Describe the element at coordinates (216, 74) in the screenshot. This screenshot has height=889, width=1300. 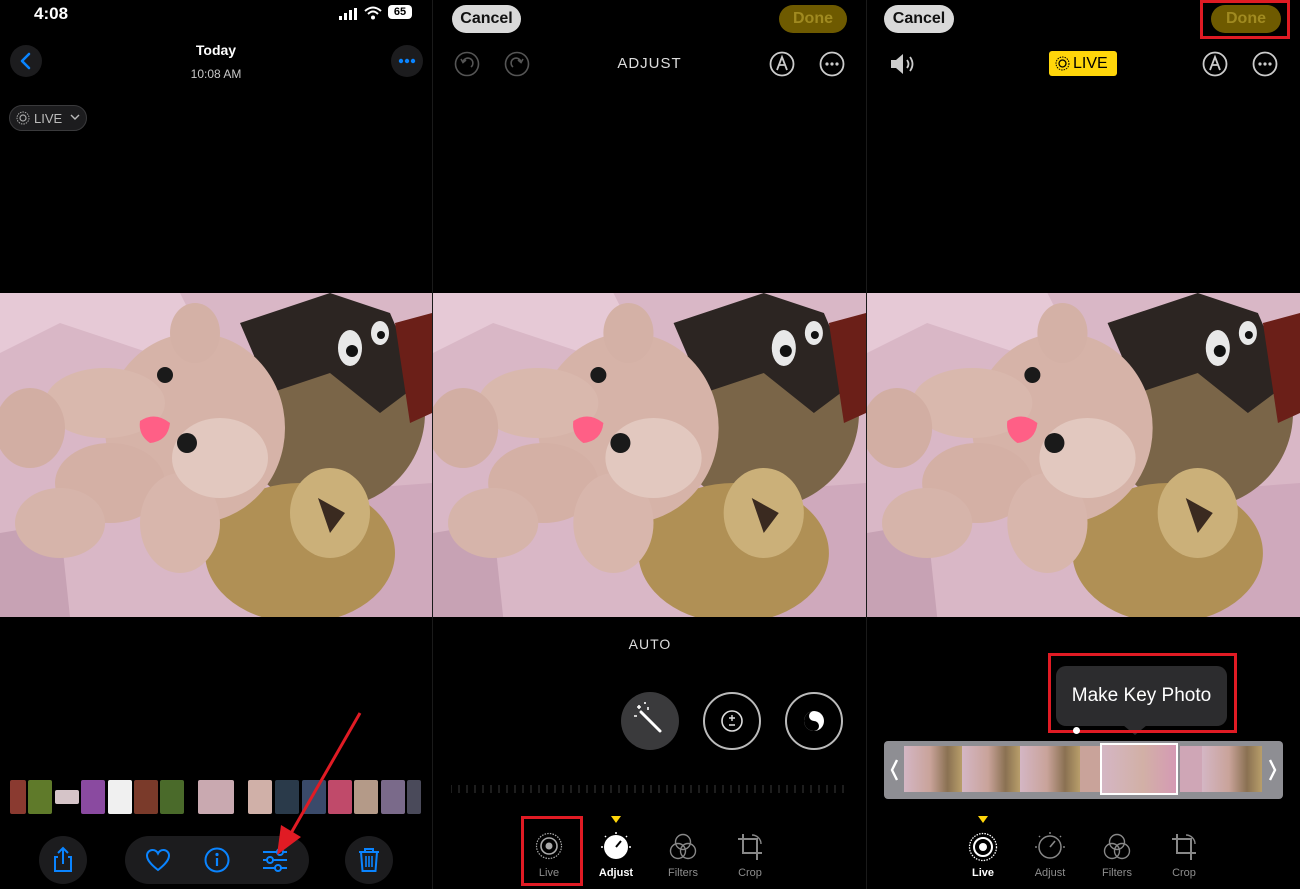
I see `header-subtitle: 10:08 AM` at that location.